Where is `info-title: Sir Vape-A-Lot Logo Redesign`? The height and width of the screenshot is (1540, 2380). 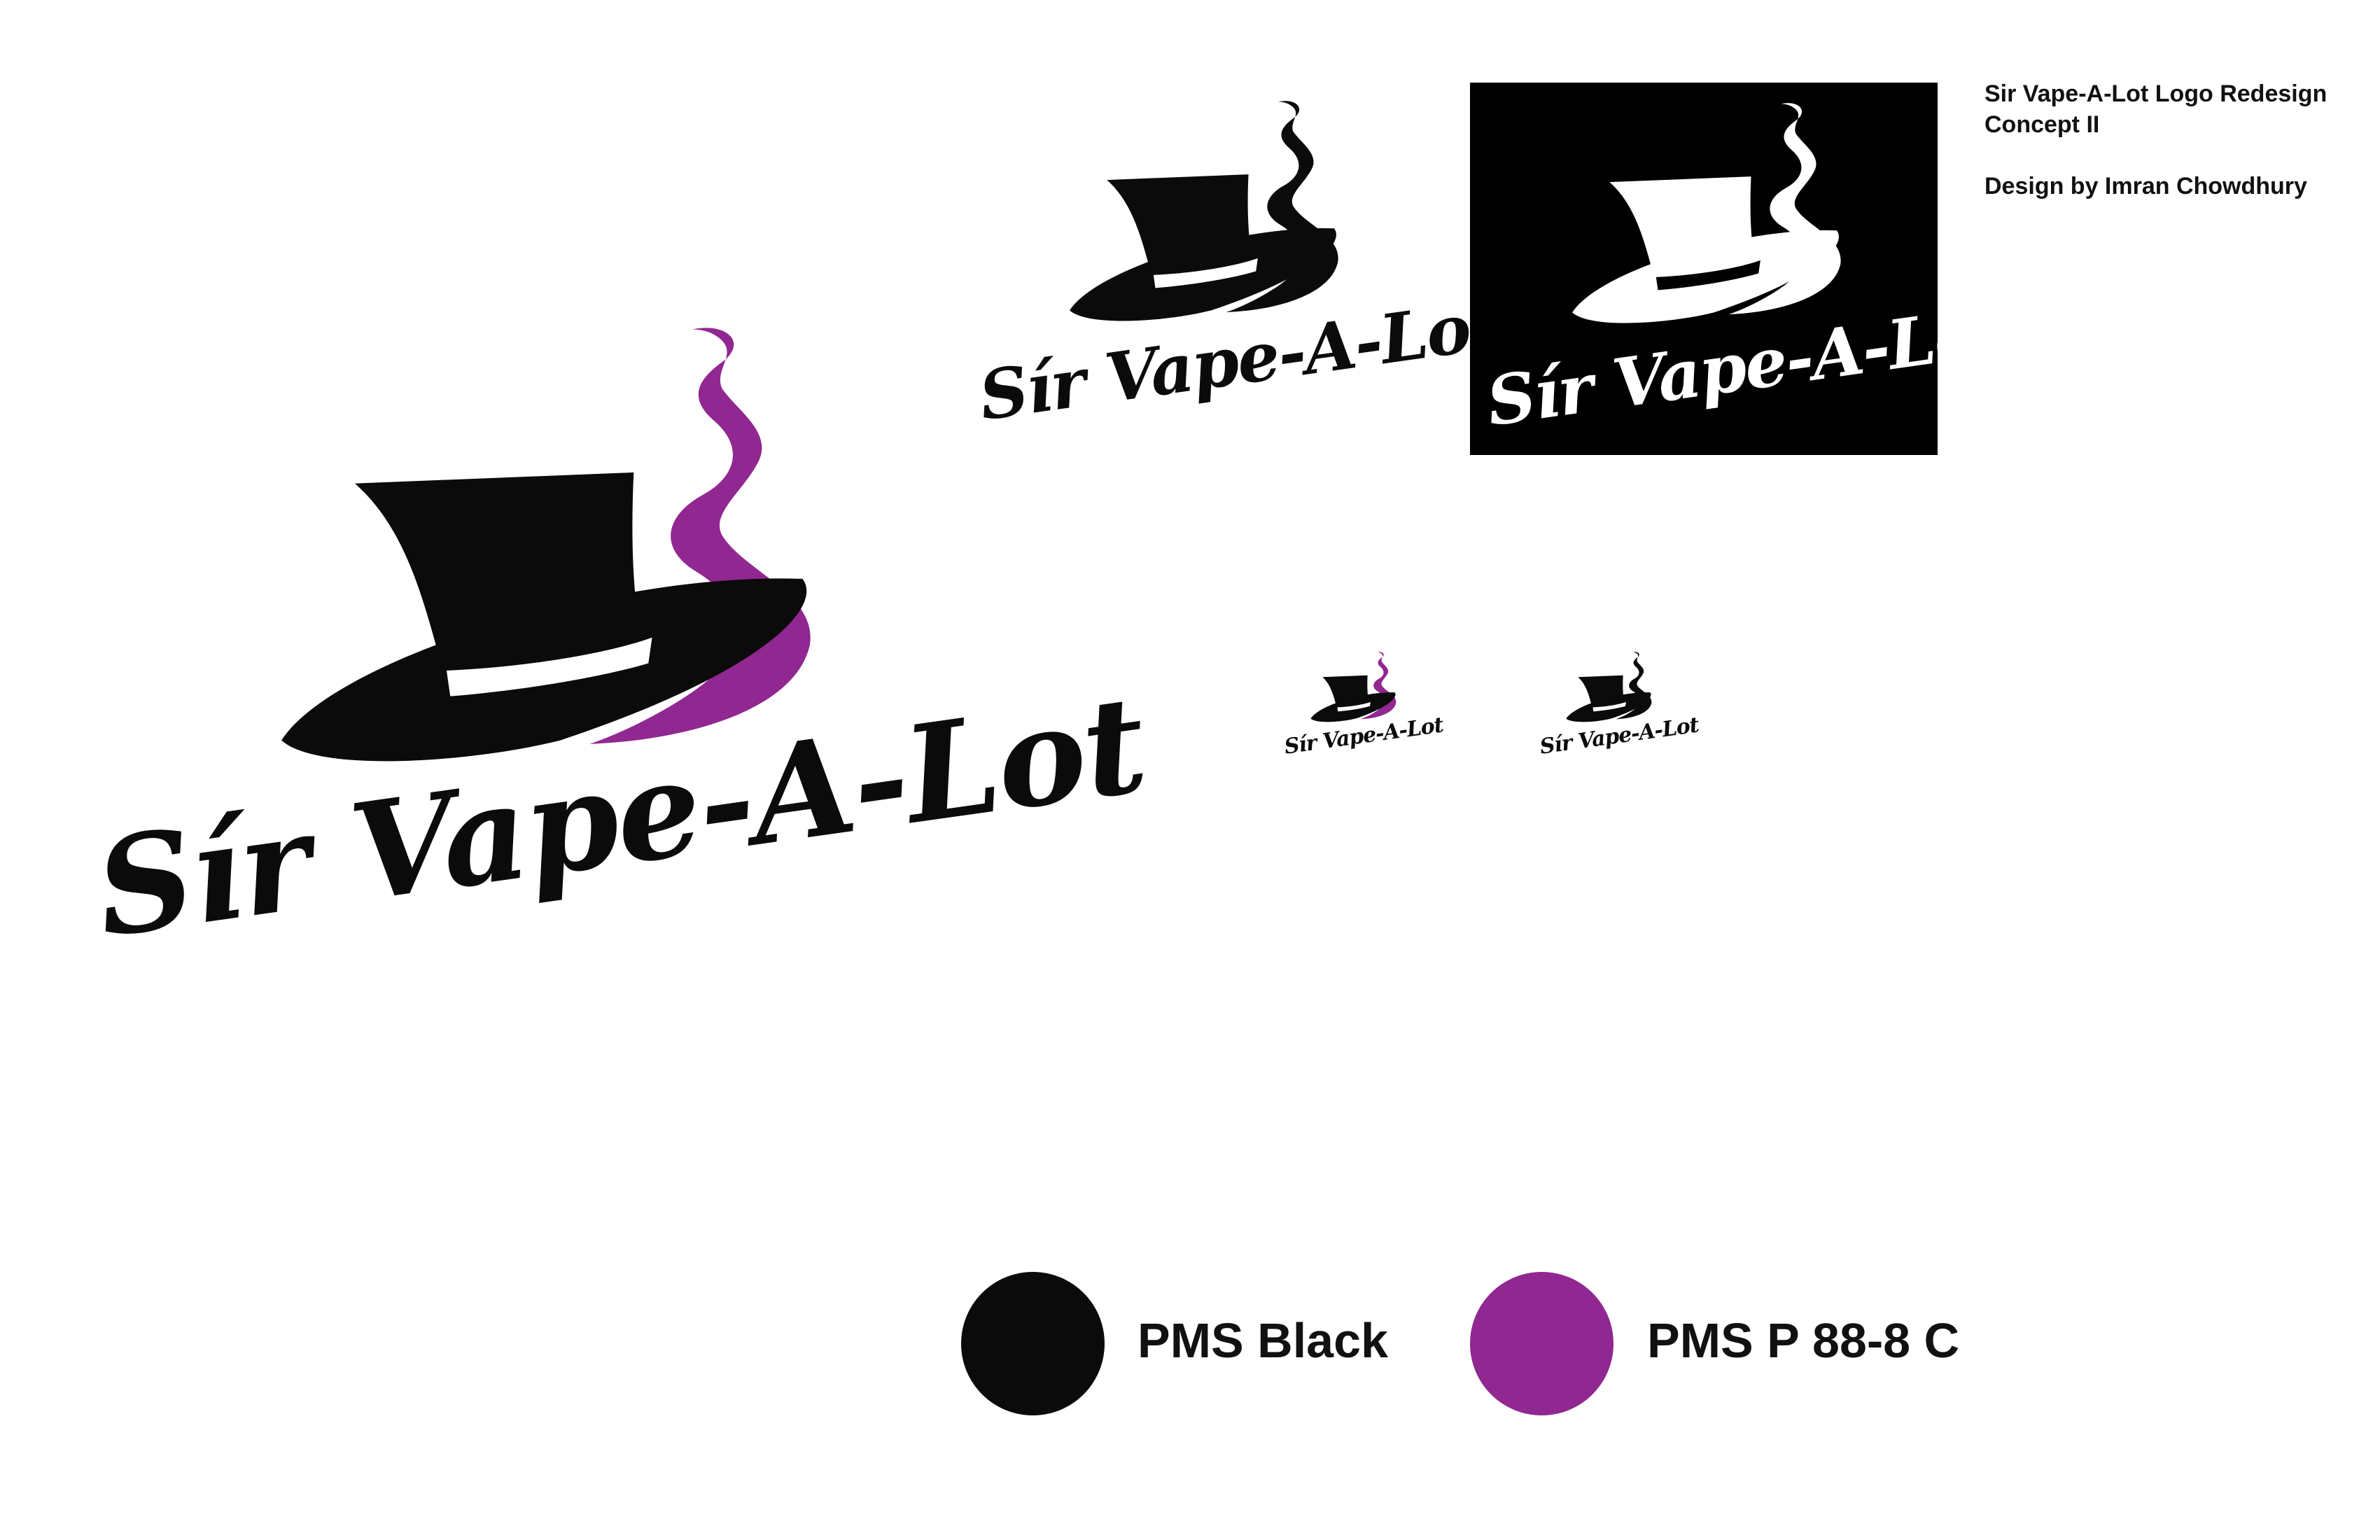
info-title: Sir Vape-A-Lot Logo Redesign is located at coordinates (2156, 93).